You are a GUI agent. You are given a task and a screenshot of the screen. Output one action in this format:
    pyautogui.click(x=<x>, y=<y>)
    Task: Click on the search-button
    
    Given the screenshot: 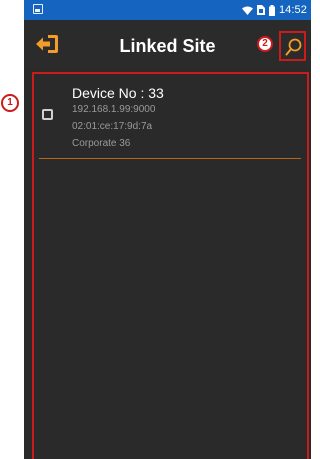 What is the action you would take?
    pyautogui.click(x=292, y=46)
    